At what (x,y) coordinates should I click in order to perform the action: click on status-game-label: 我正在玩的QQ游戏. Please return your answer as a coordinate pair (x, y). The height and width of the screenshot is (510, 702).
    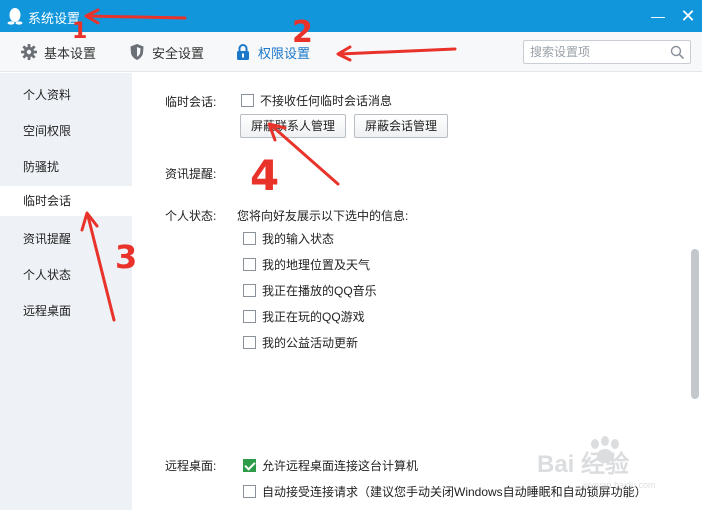
    Looking at the image, I should click on (313, 317).